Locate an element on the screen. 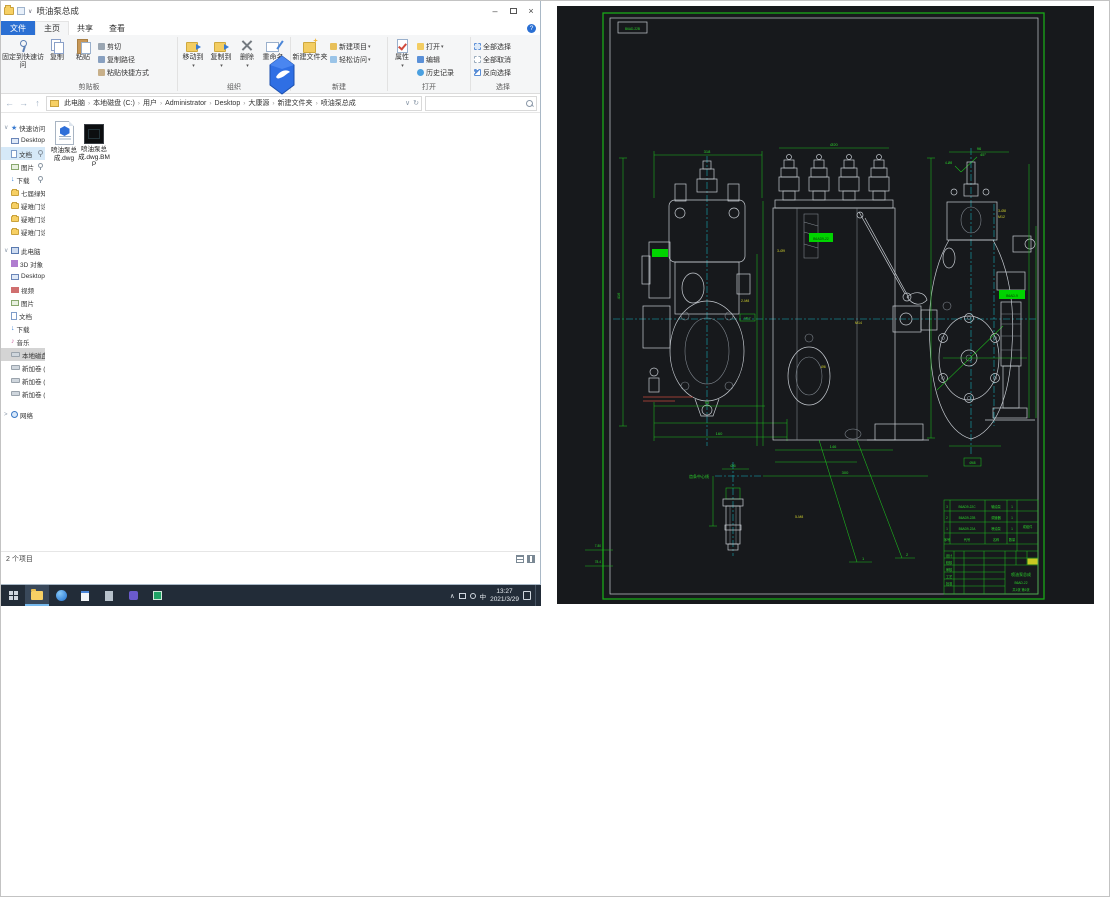 The width and height of the screenshot is (1110, 897). taskbar-purple-app is located at coordinates (133, 595).